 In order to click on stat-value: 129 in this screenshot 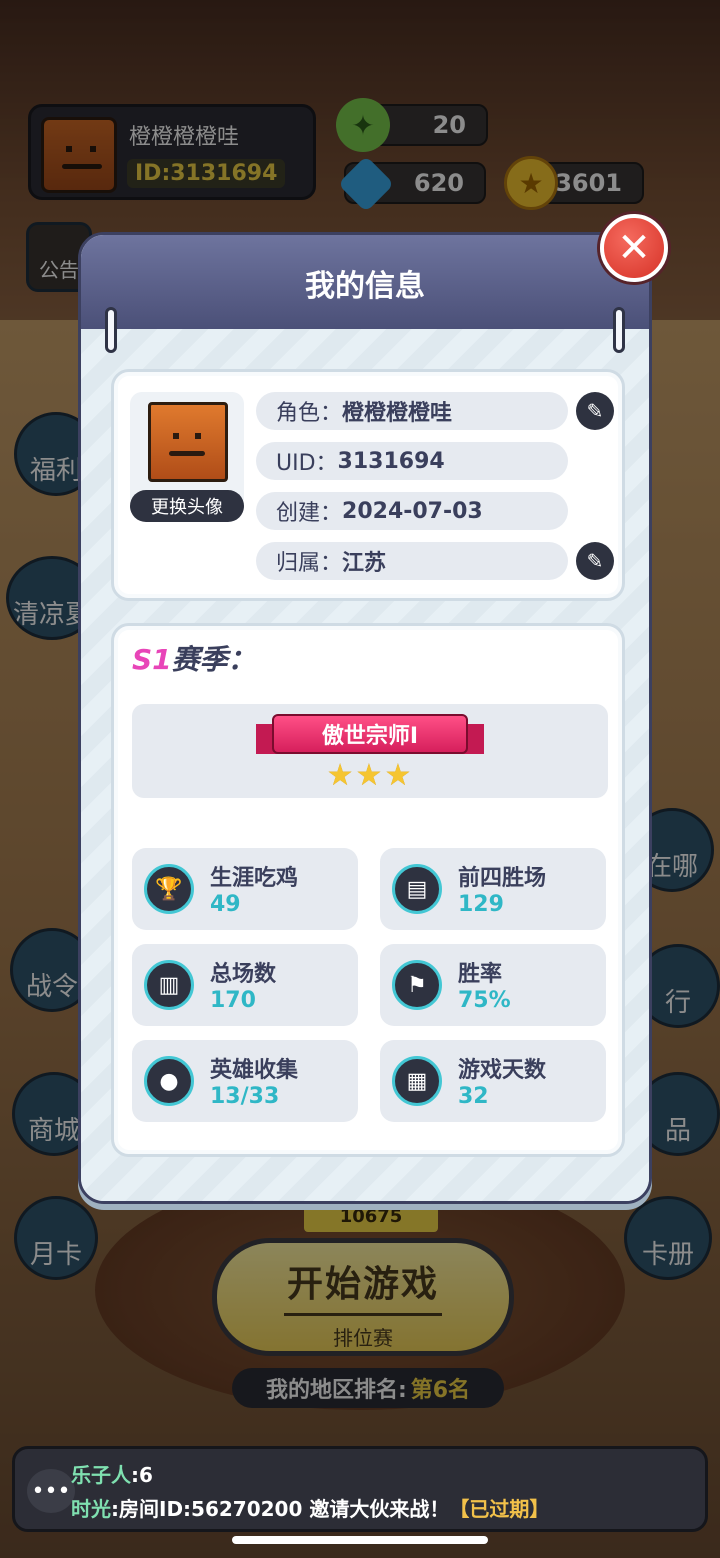, I will do `click(481, 904)`.